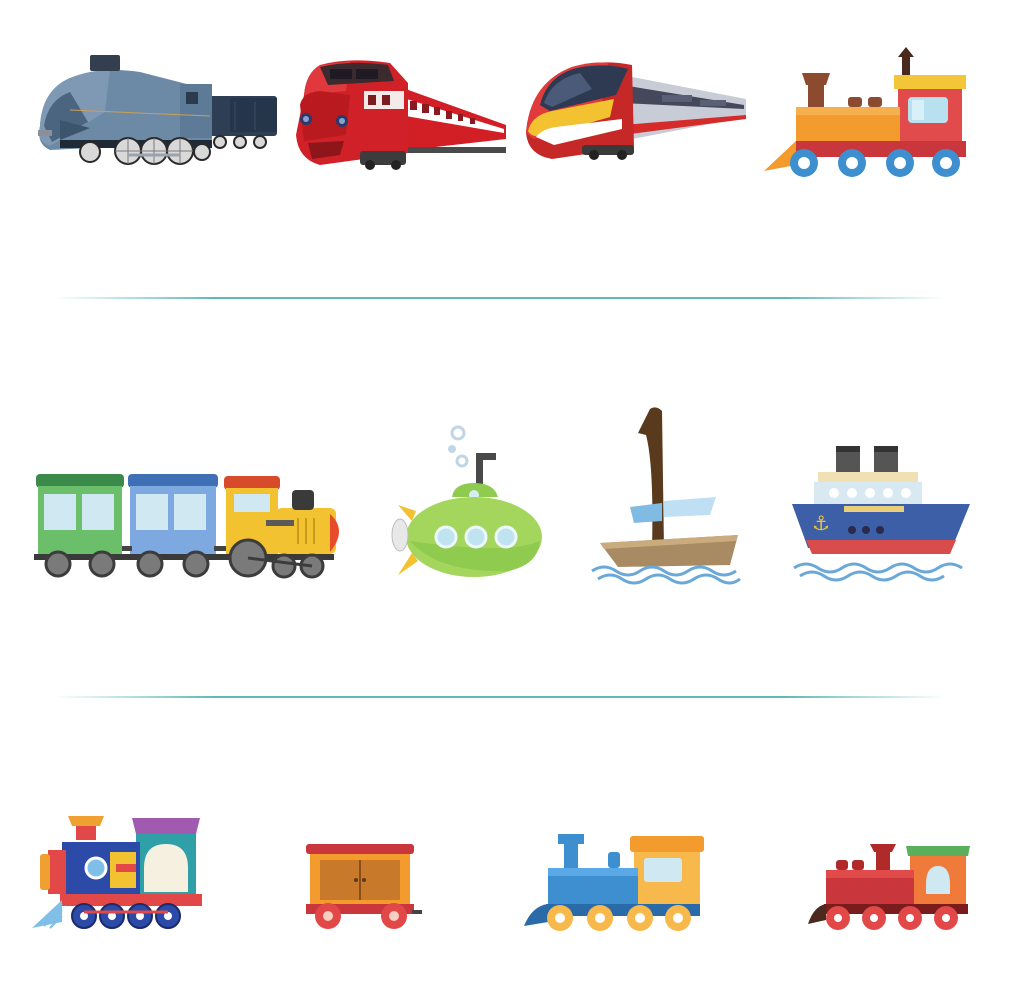 This screenshot has height=996, width=1014. What do you see at coordinates (882, 512) in the screenshot?
I see `steamship-icon: ⚓` at bounding box center [882, 512].